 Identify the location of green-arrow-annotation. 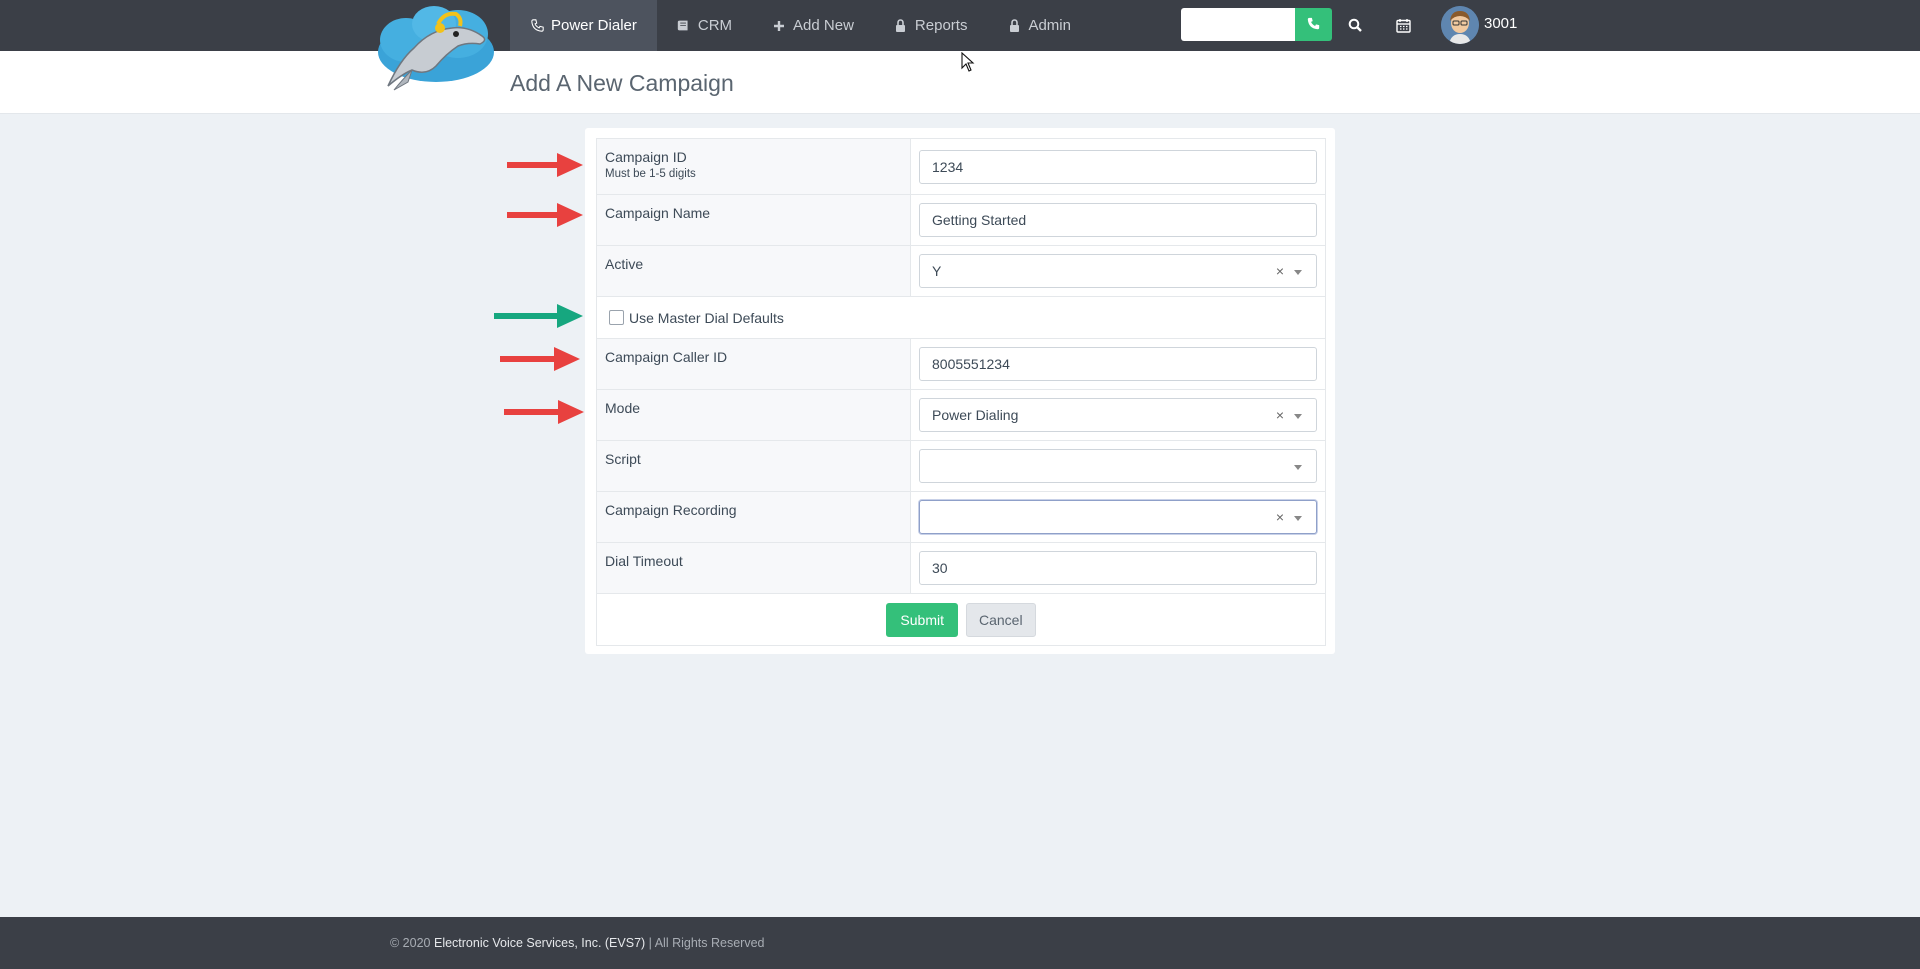
(538, 316).